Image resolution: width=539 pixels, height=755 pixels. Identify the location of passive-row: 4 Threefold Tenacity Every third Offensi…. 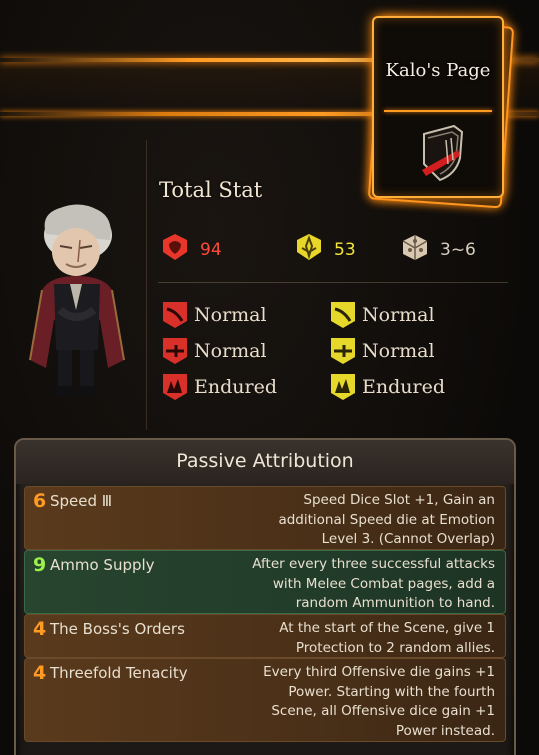
(265, 700).